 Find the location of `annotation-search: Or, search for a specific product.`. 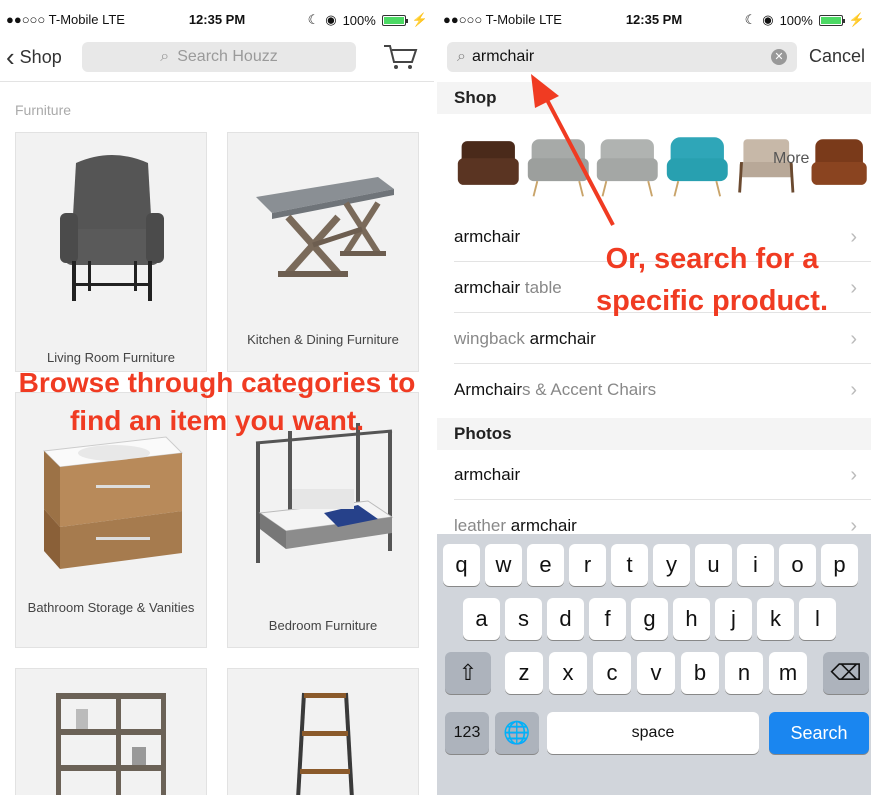

annotation-search: Or, search for a specific product. is located at coordinates (712, 280).